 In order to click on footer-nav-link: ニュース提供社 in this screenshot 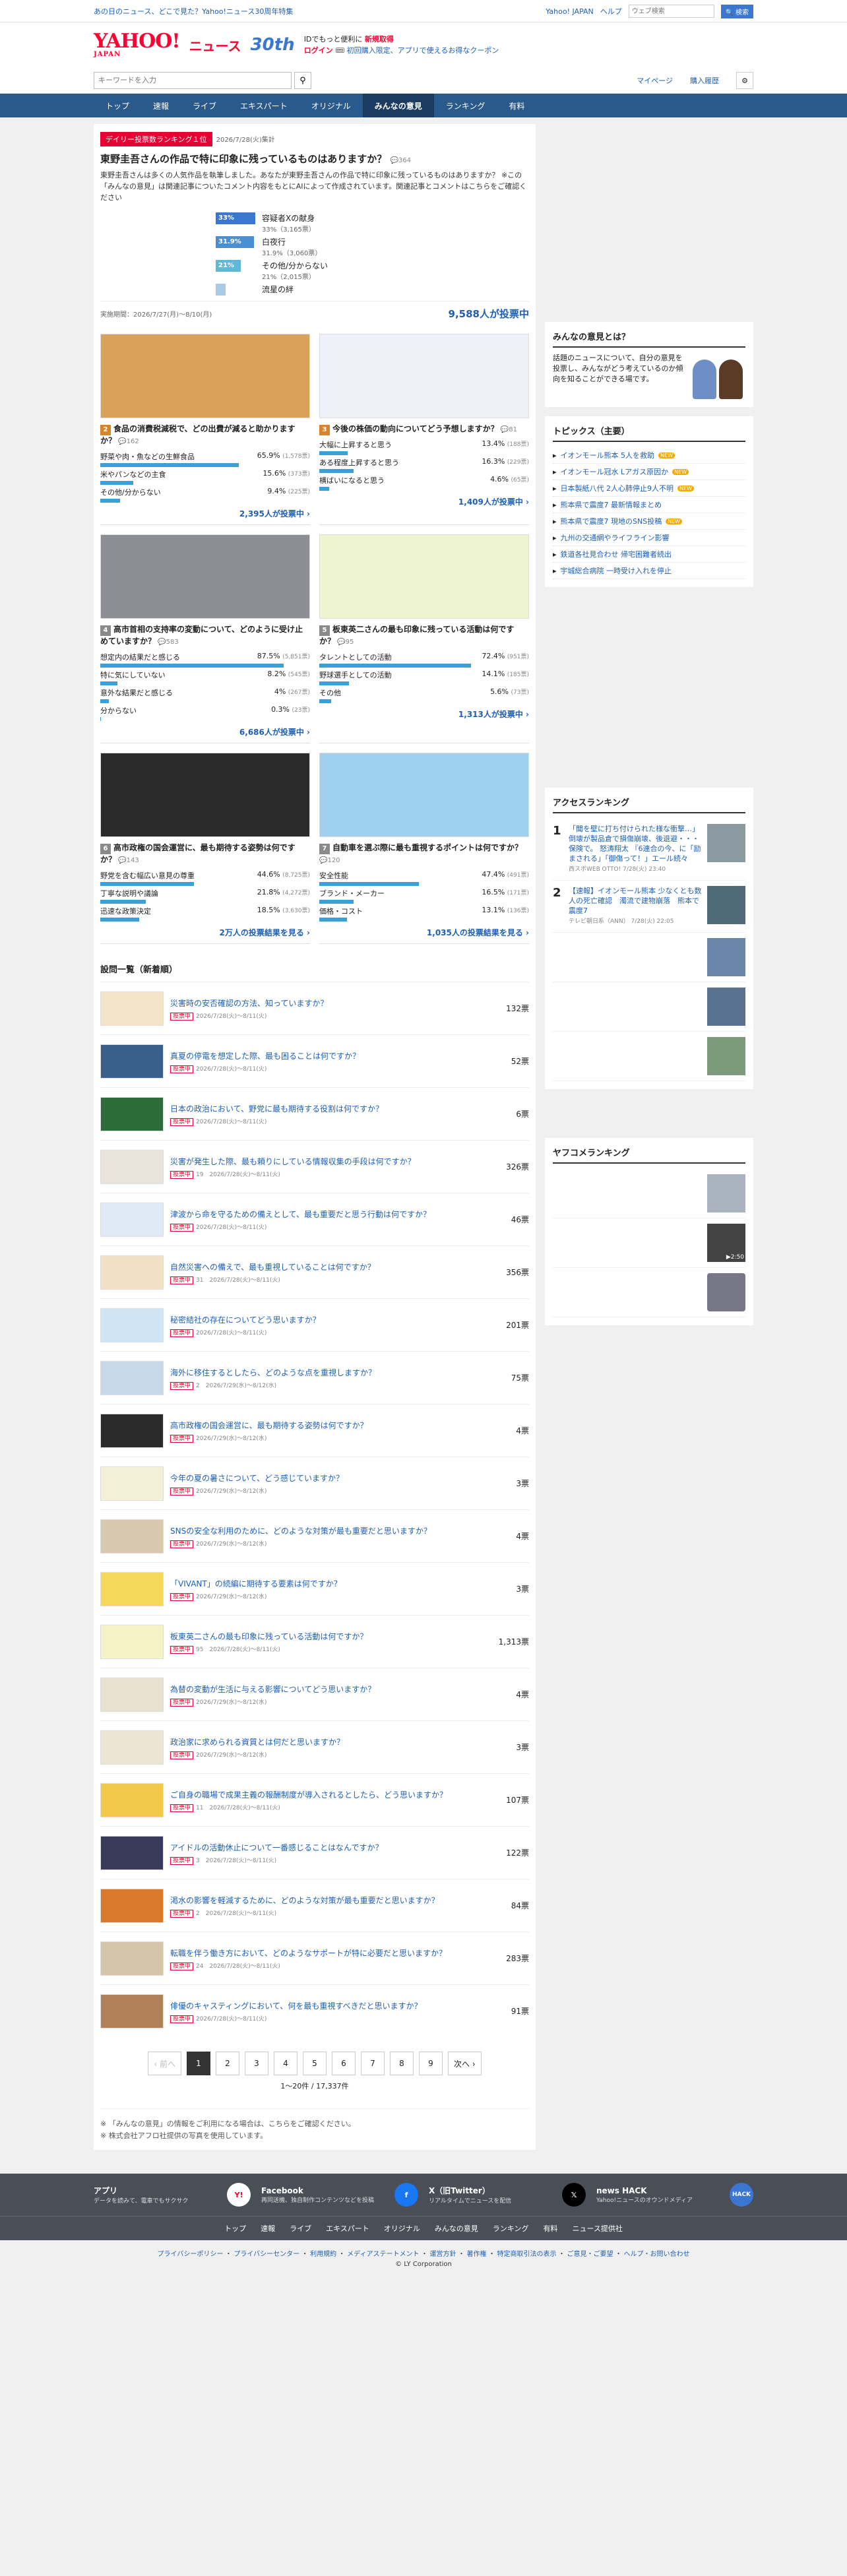, I will do `click(597, 2228)`.